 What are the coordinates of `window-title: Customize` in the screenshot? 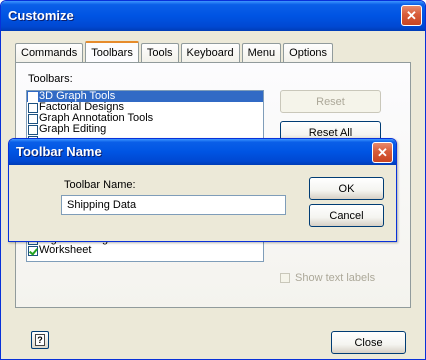 It's located at (41, 15).